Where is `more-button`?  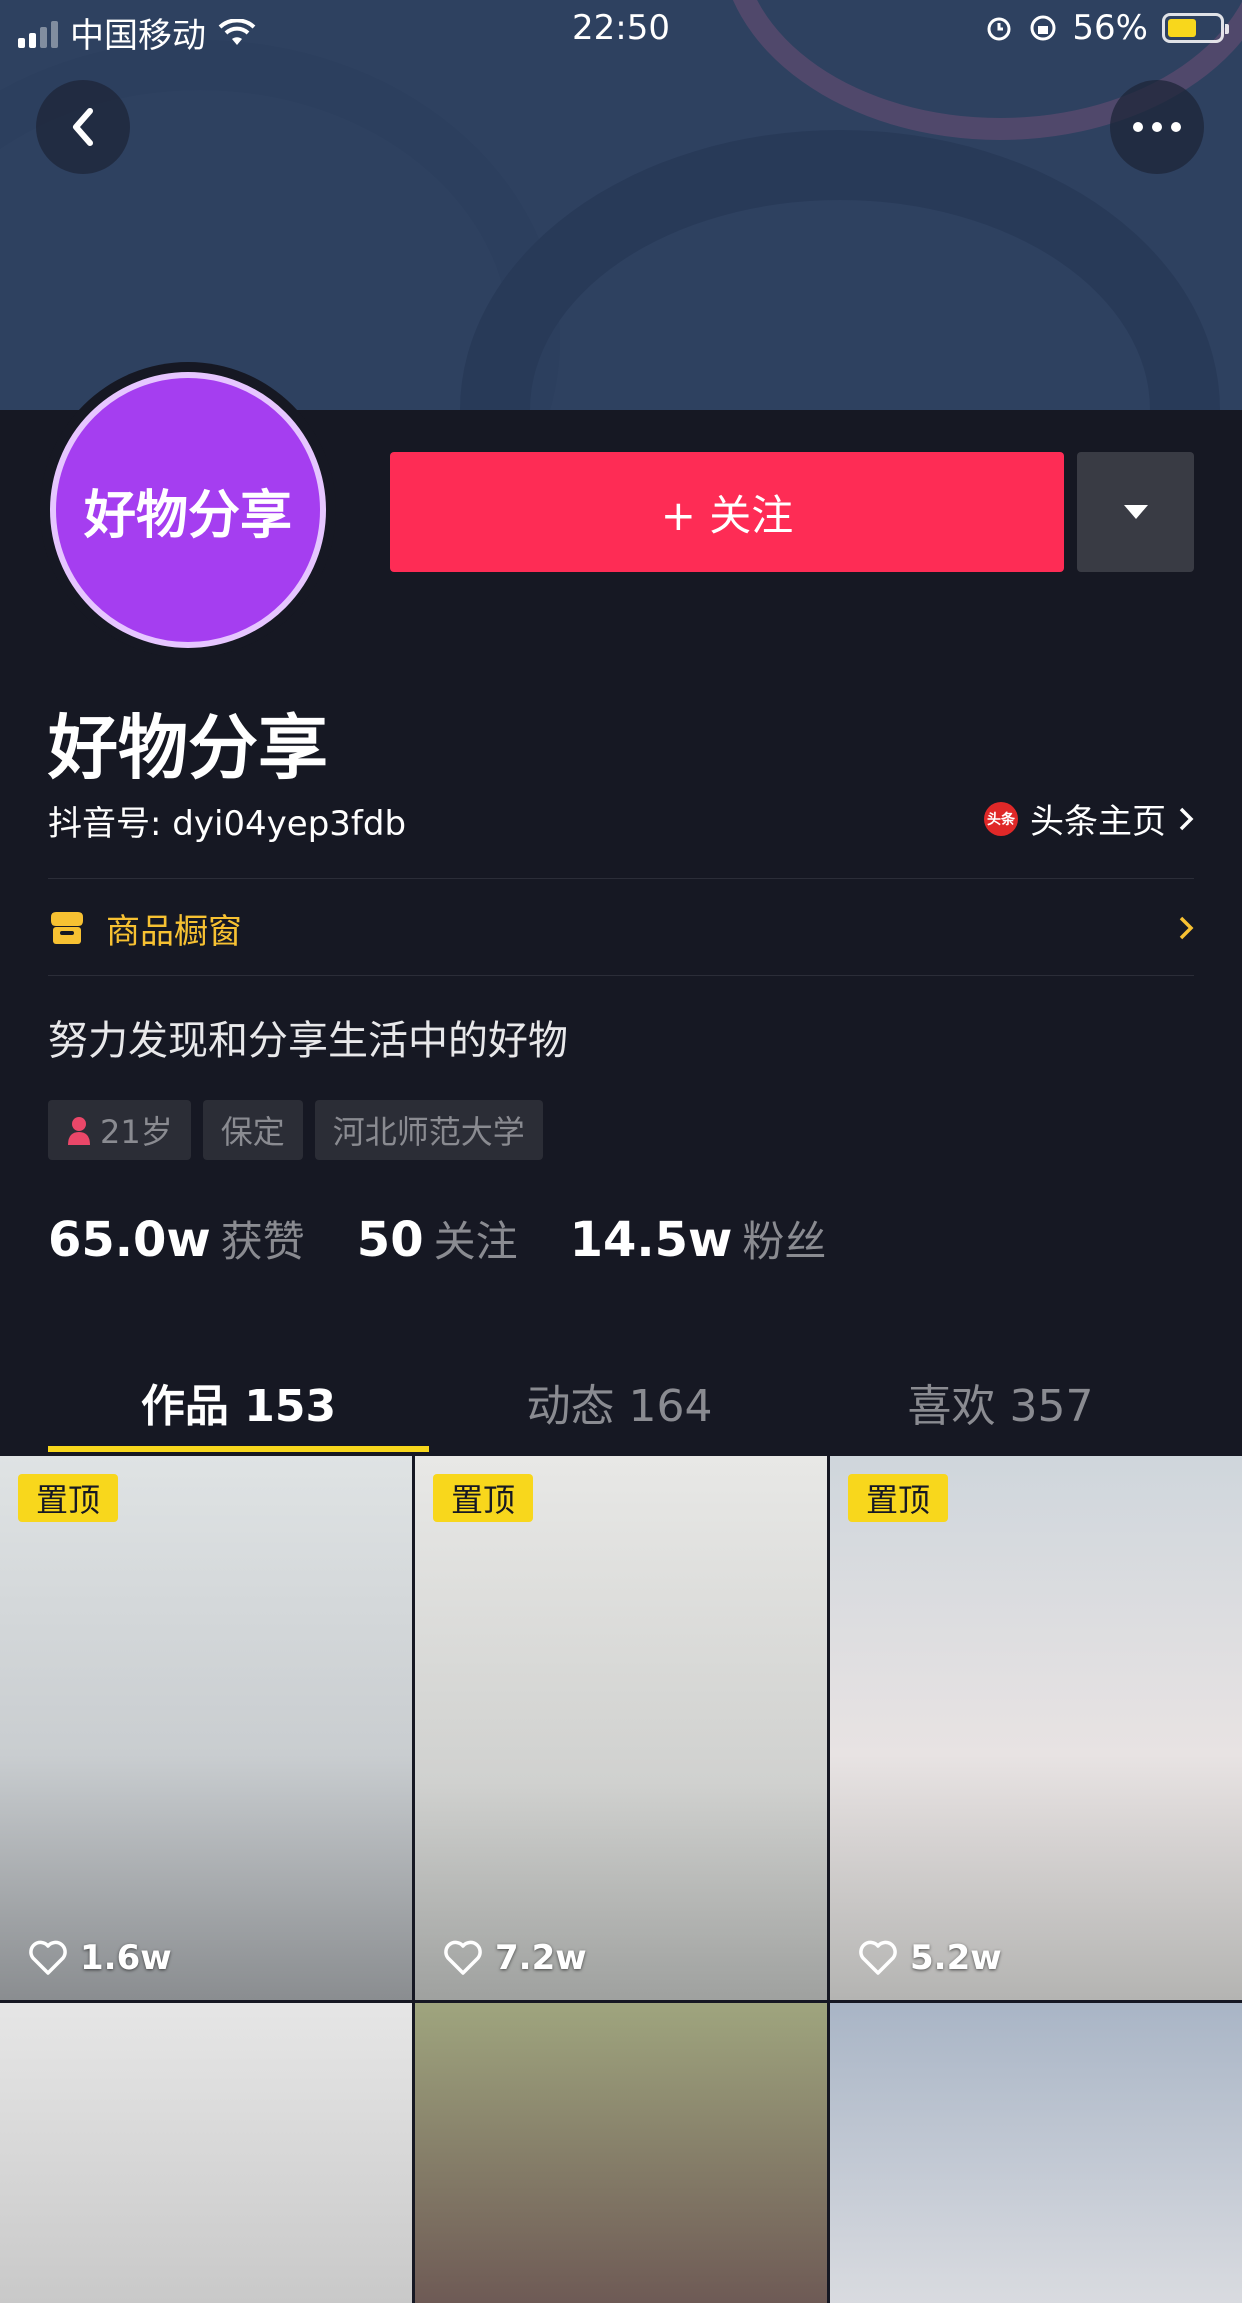
more-button is located at coordinates (1157, 127).